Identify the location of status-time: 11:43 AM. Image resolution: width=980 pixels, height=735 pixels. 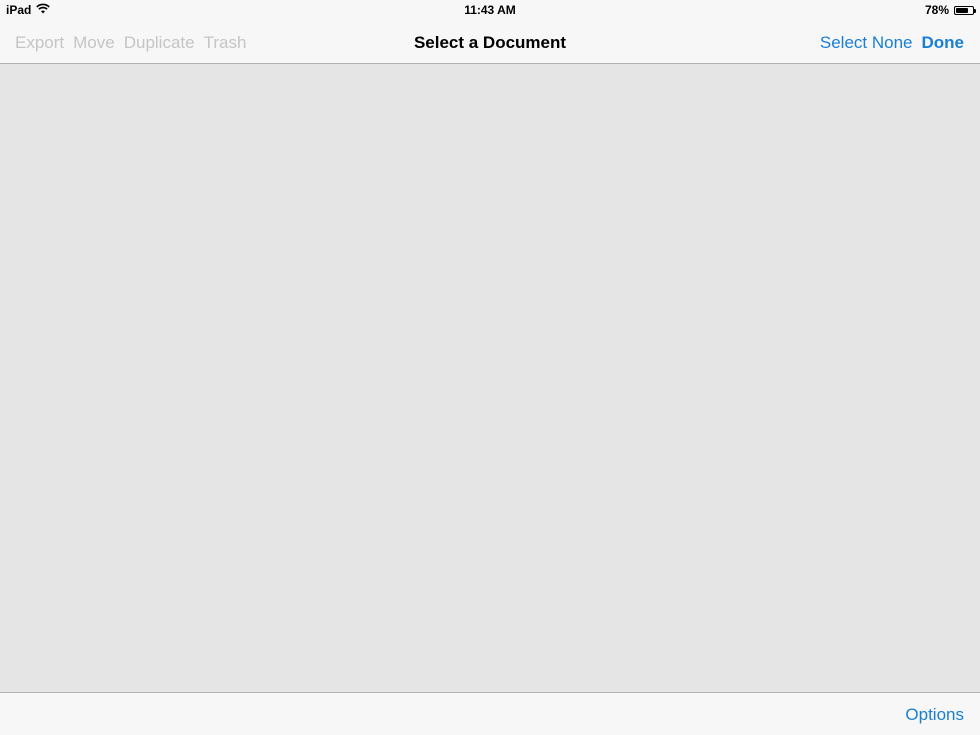
(490, 10).